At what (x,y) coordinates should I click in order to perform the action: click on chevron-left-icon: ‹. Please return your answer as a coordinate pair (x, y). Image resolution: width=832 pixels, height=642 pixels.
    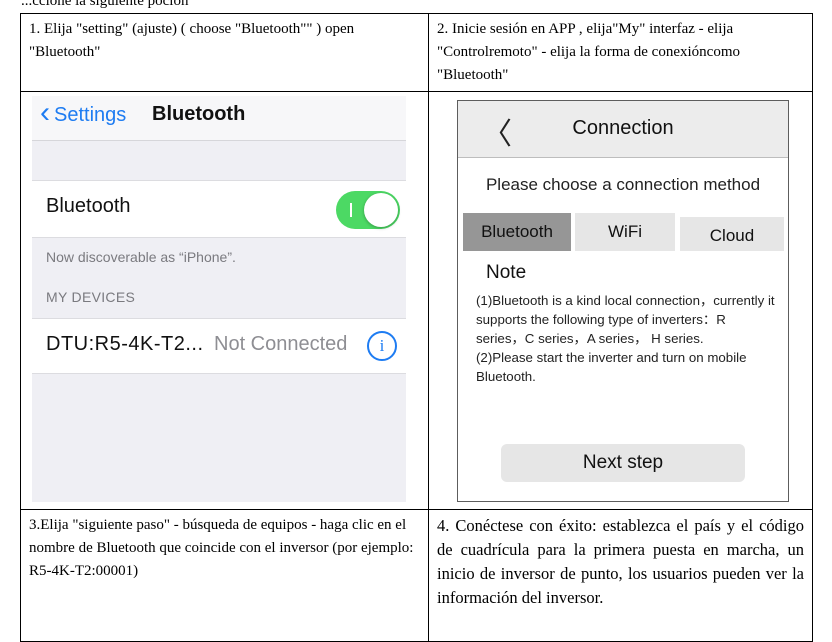
    Looking at the image, I should click on (45, 112).